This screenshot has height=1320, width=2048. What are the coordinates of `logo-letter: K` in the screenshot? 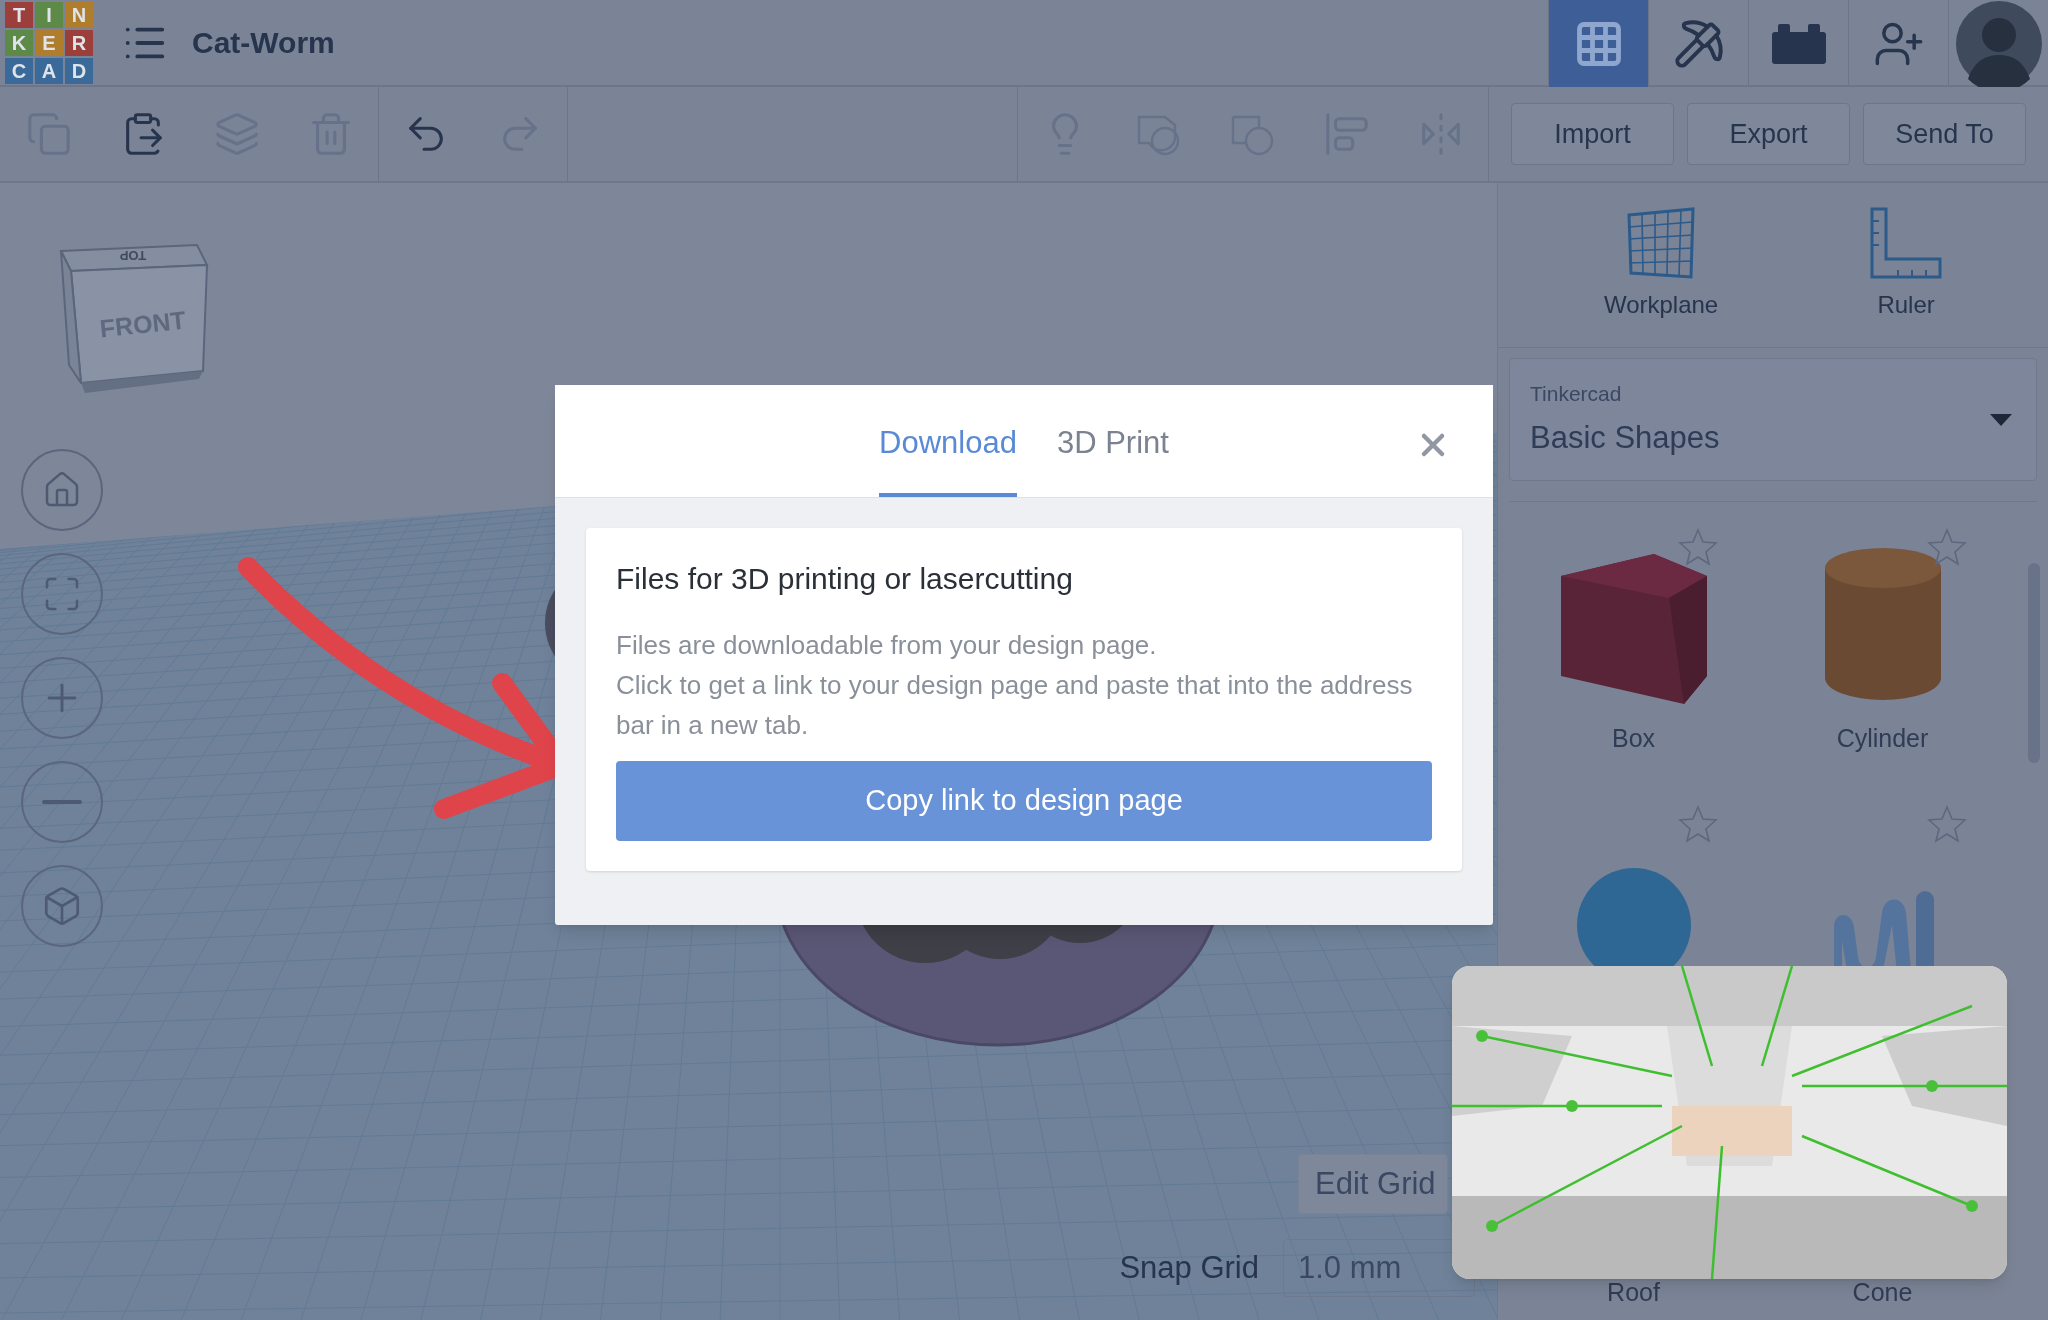 It's located at (19, 42).